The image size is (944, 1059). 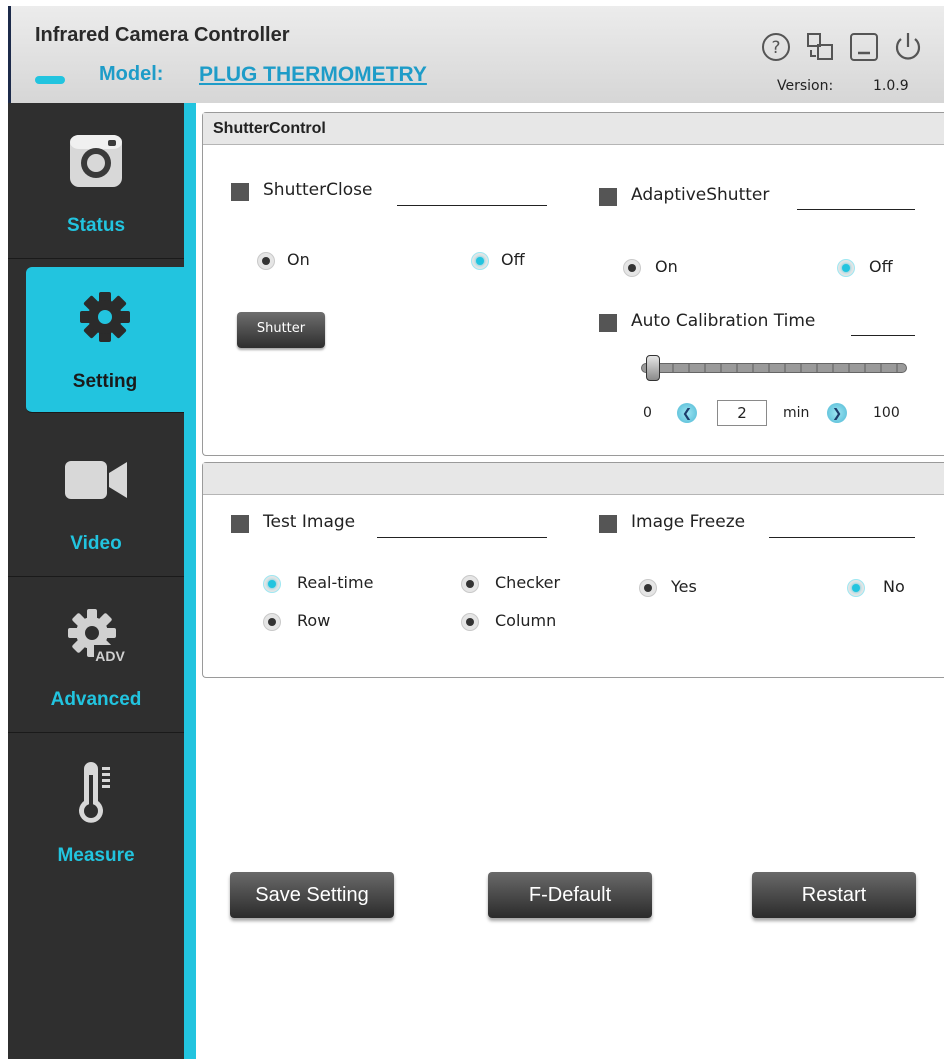 I want to click on column-radio, so click(x=470, y=622).